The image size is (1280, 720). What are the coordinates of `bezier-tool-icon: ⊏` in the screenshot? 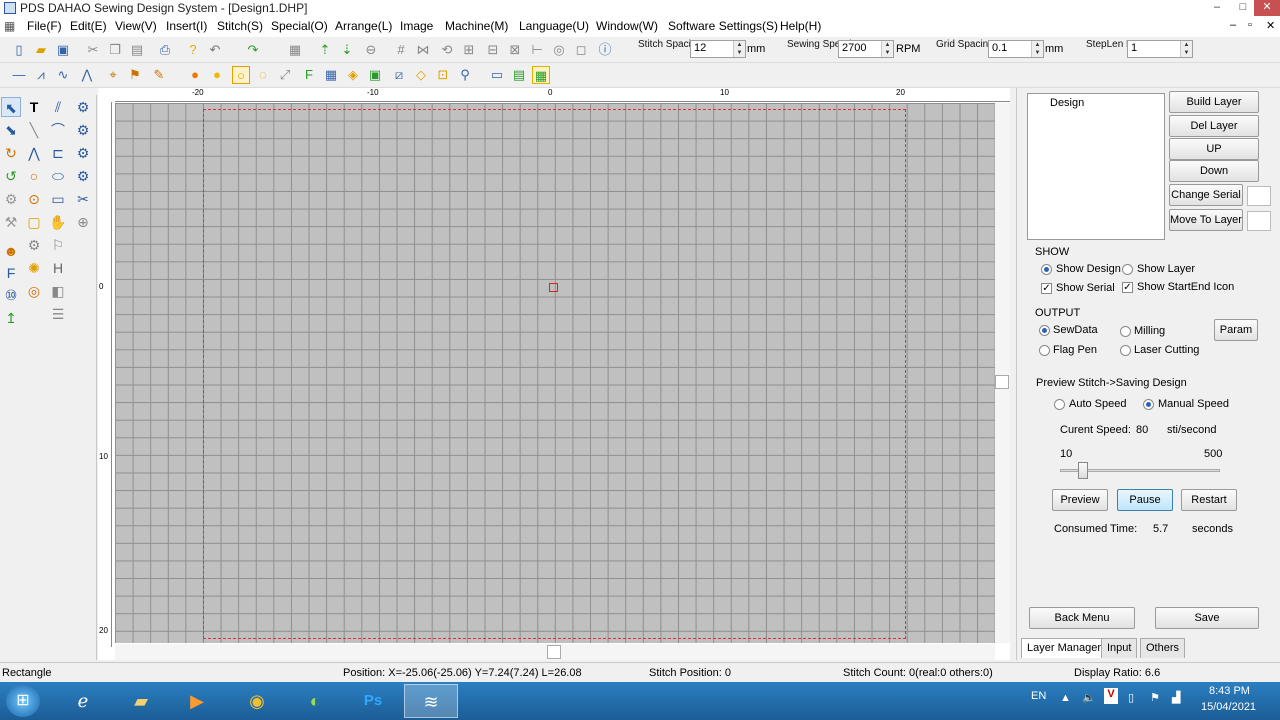 It's located at (58, 153).